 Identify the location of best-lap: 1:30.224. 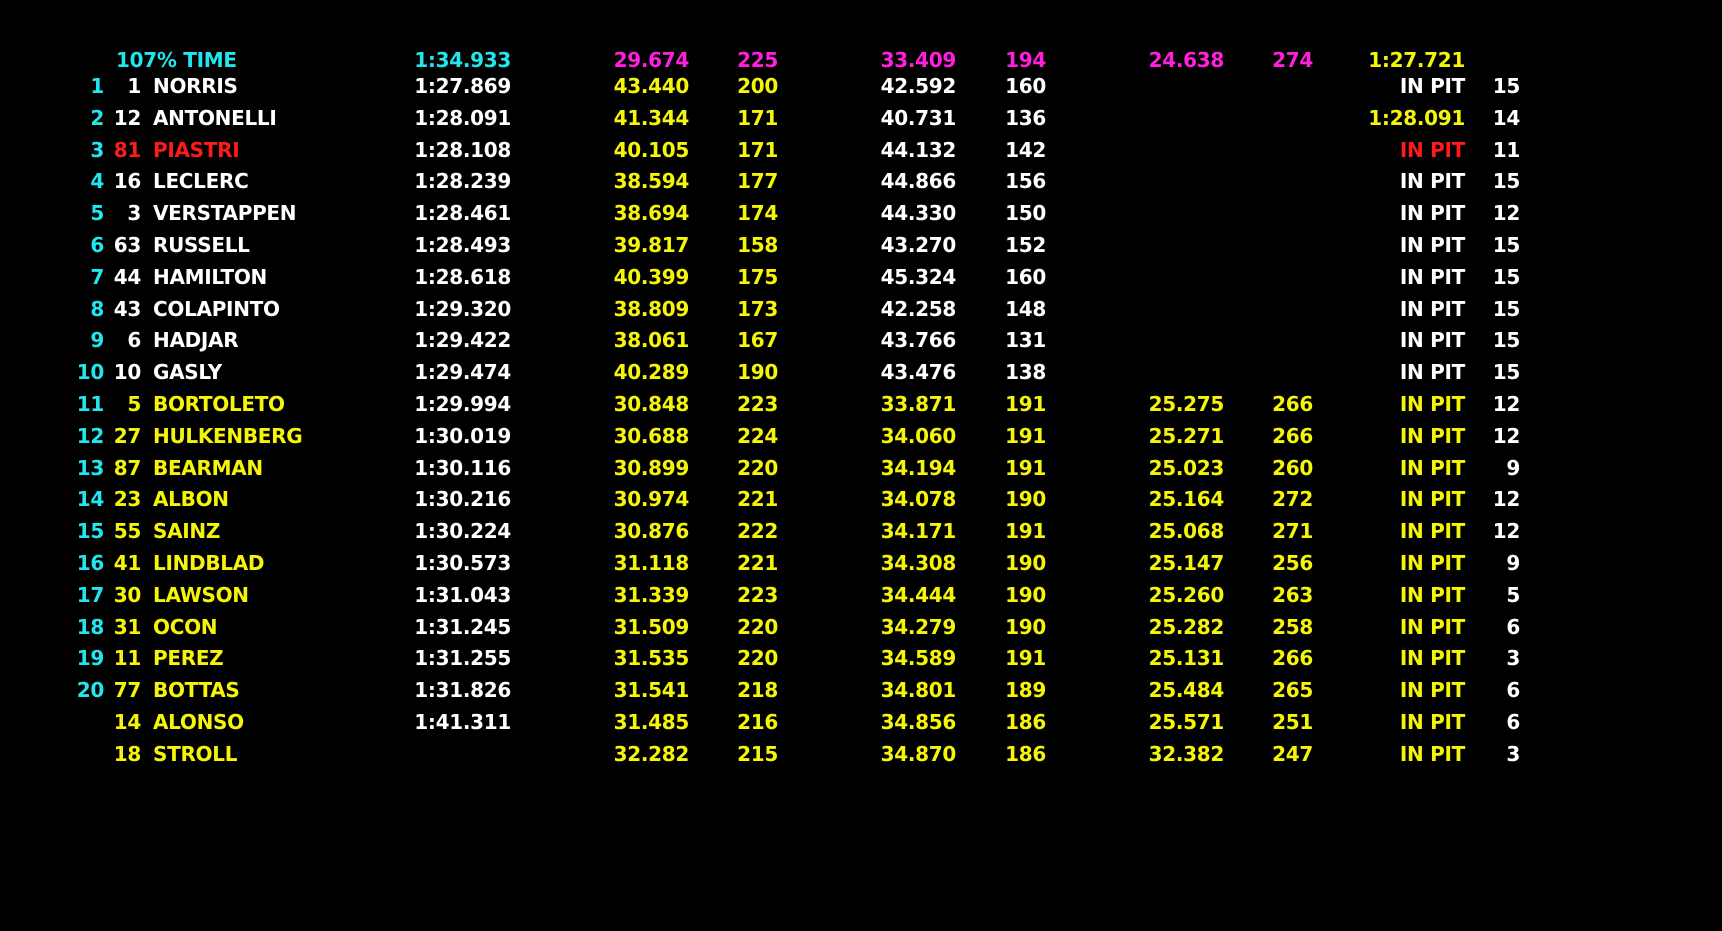
(462, 531).